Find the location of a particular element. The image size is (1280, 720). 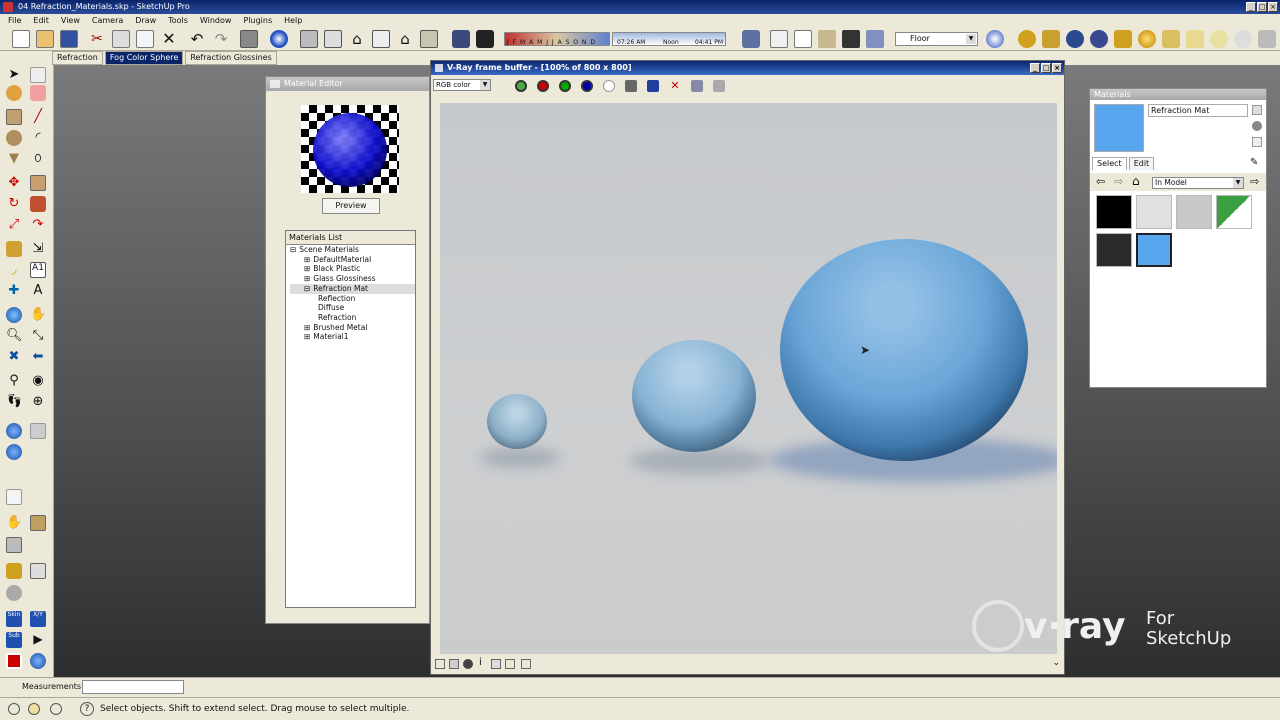

vray-help-icon is located at coordinates (1099, 39).